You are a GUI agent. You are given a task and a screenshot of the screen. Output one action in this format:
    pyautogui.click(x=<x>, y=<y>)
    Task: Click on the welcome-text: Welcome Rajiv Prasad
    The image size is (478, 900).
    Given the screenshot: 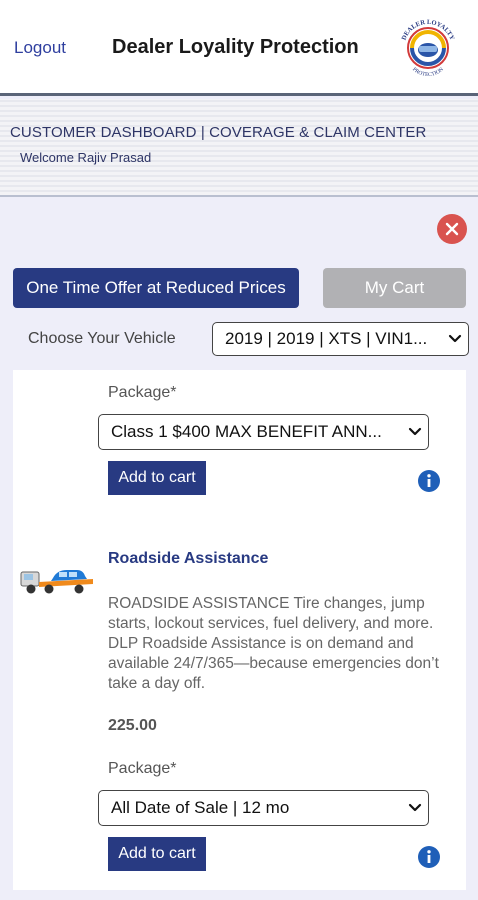 What is the action you would take?
    pyautogui.click(x=86, y=157)
    